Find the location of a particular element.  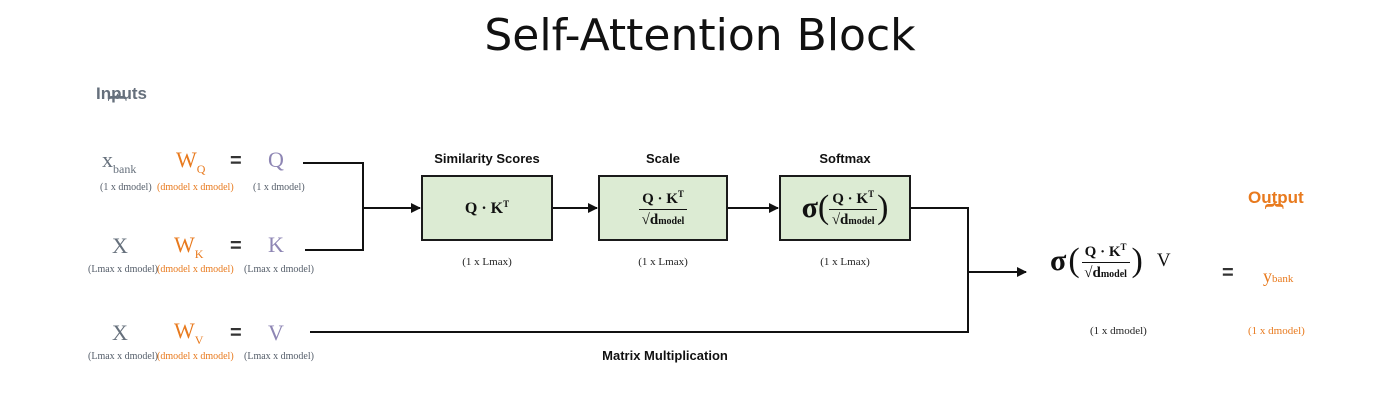

similarity-scores-box: Q · KT is located at coordinates (487, 208).